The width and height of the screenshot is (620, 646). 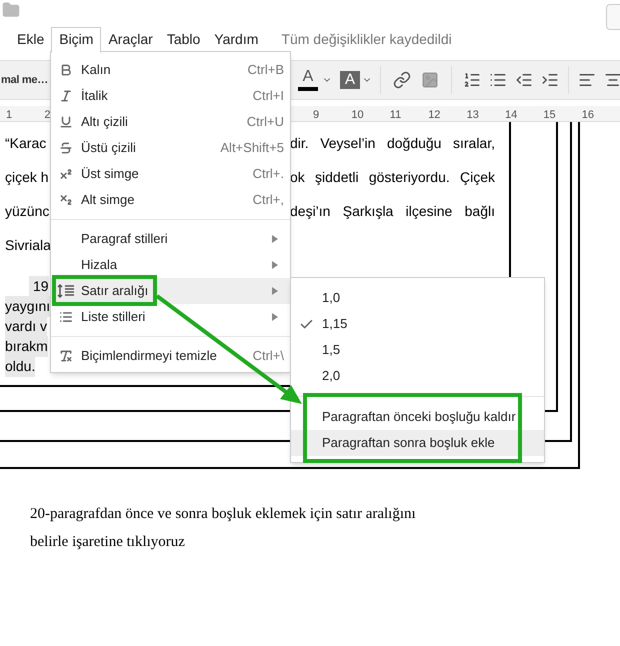 I want to click on shortcut-text: Ctrl+,, so click(x=268, y=200).